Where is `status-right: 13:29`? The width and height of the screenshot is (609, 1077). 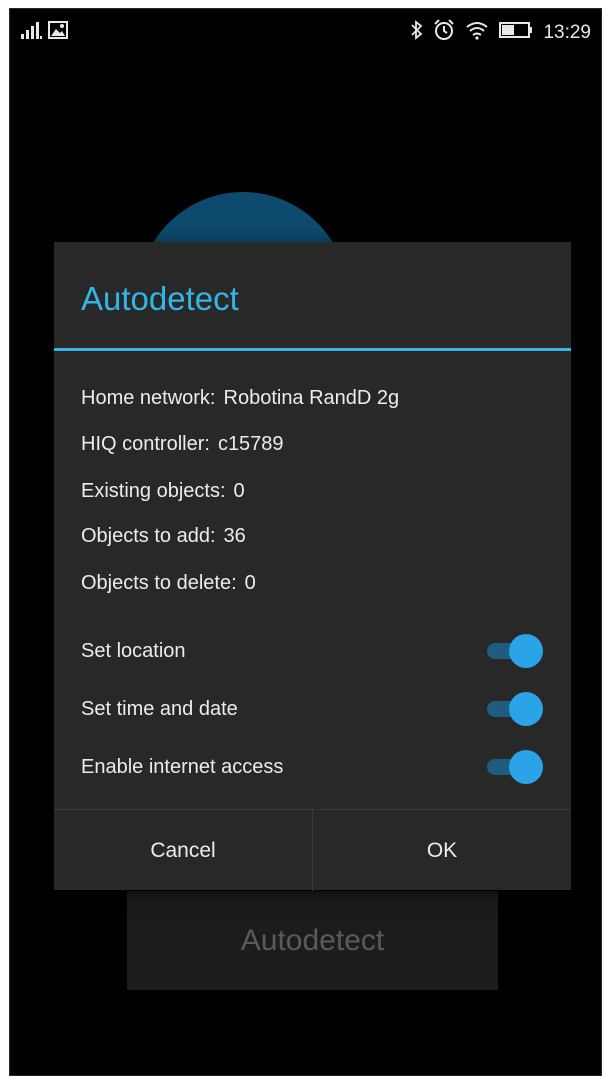
status-right: 13:29 is located at coordinates (501, 33).